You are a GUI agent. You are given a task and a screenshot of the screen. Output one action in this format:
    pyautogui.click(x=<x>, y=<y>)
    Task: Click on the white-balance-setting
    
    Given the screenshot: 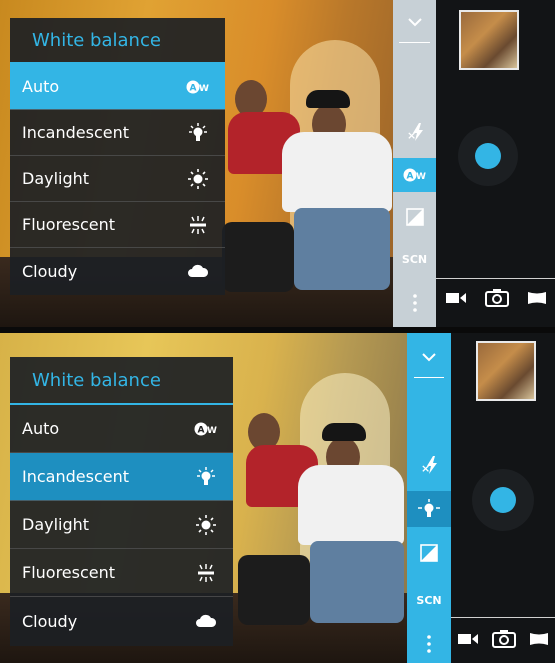 What is the action you would take?
    pyautogui.click(x=429, y=509)
    